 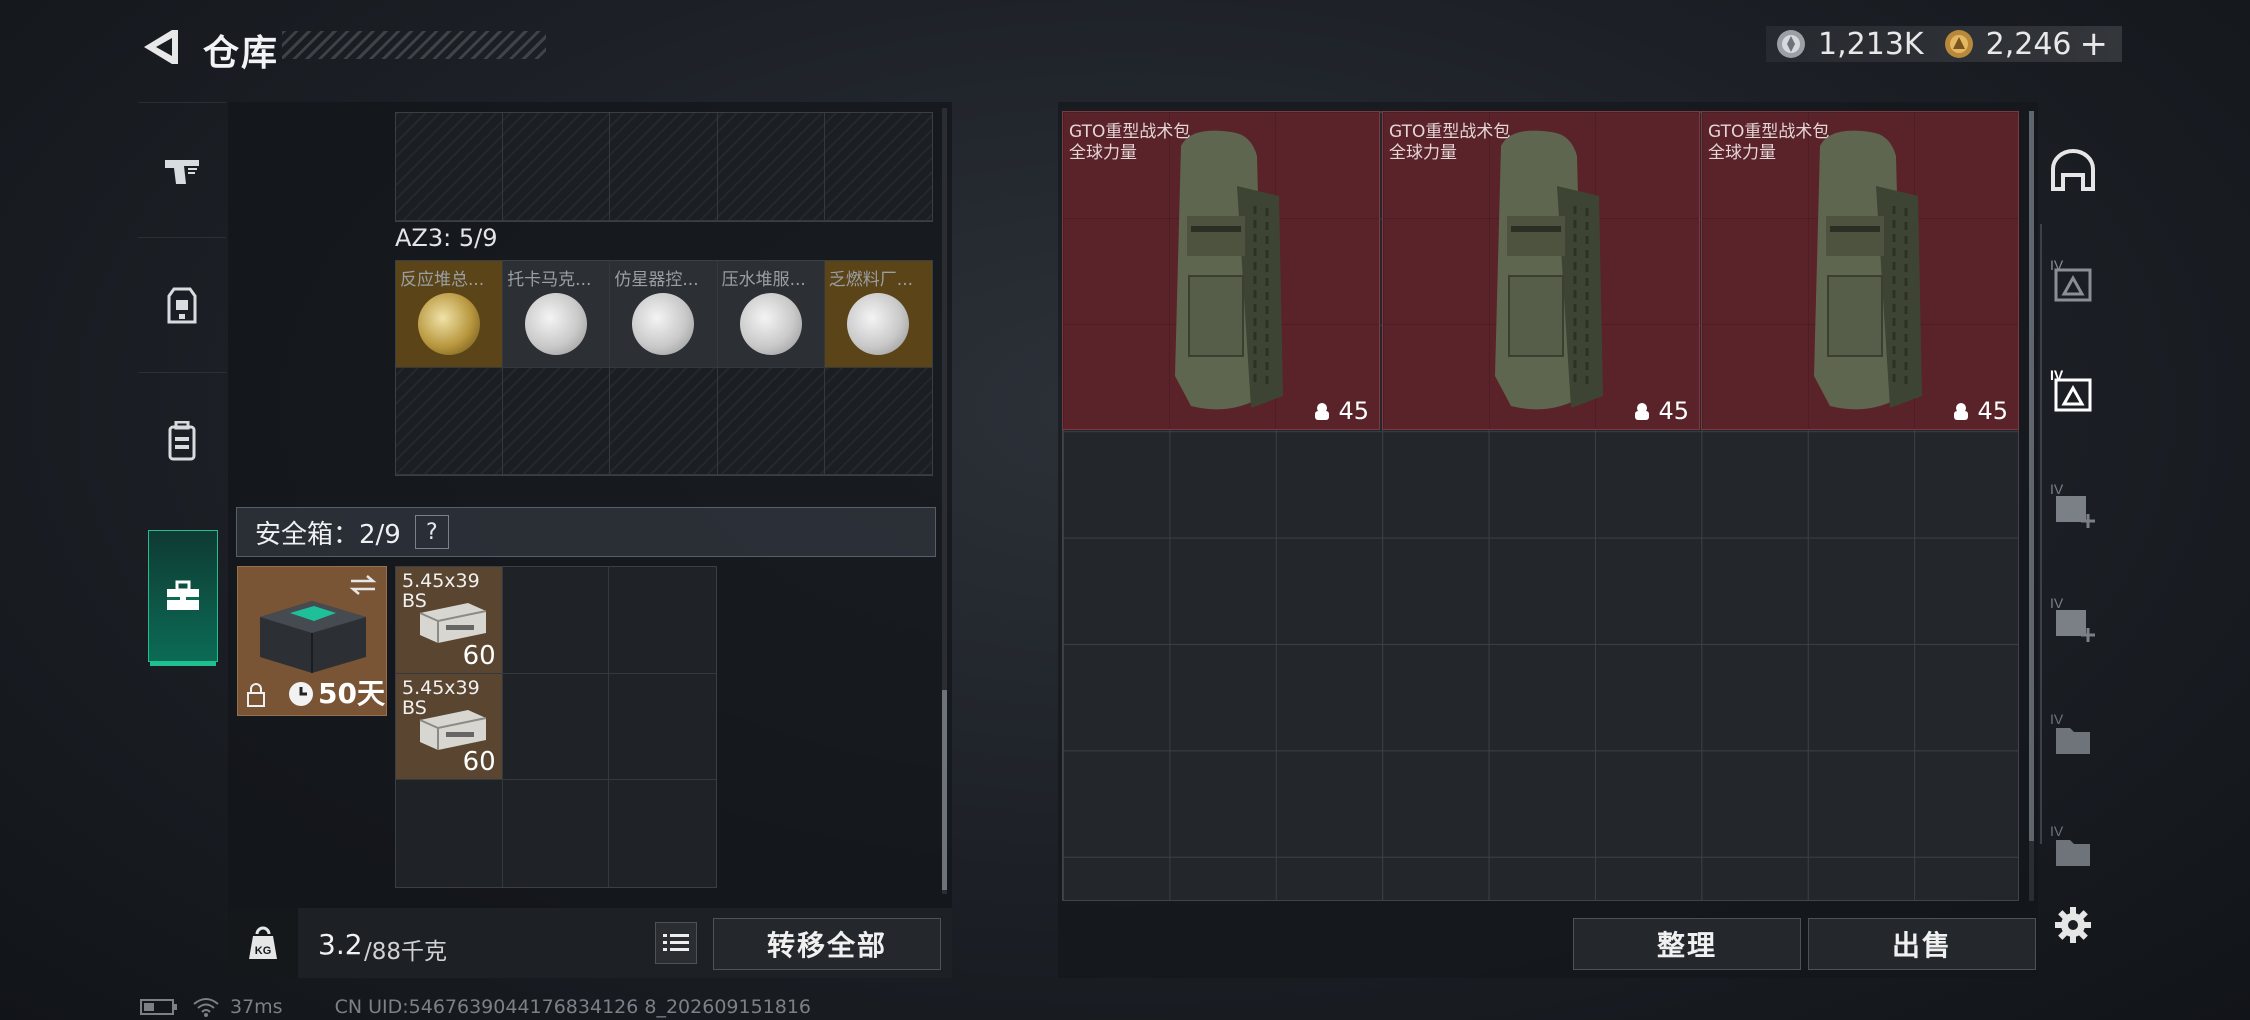 I want to click on stash-page-2: IV, so click(x=2073, y=391).